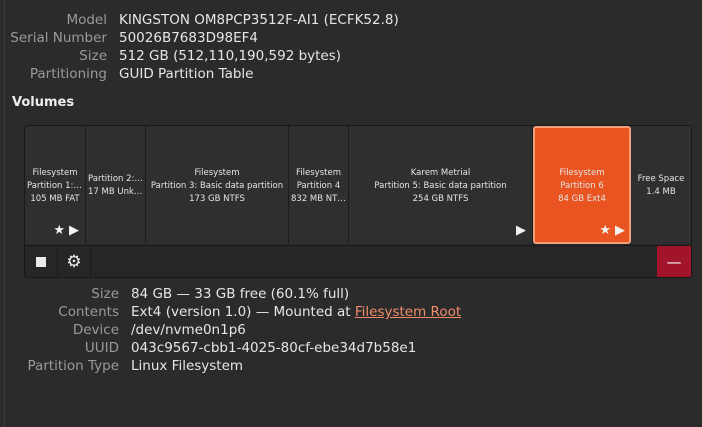 Image resolution: width=702 pixels, height=427 pixels. Describe the element at coordinates (440, 199) in the screenshot. I see `partition-5-line3: 254 GB NTFS` at that location.